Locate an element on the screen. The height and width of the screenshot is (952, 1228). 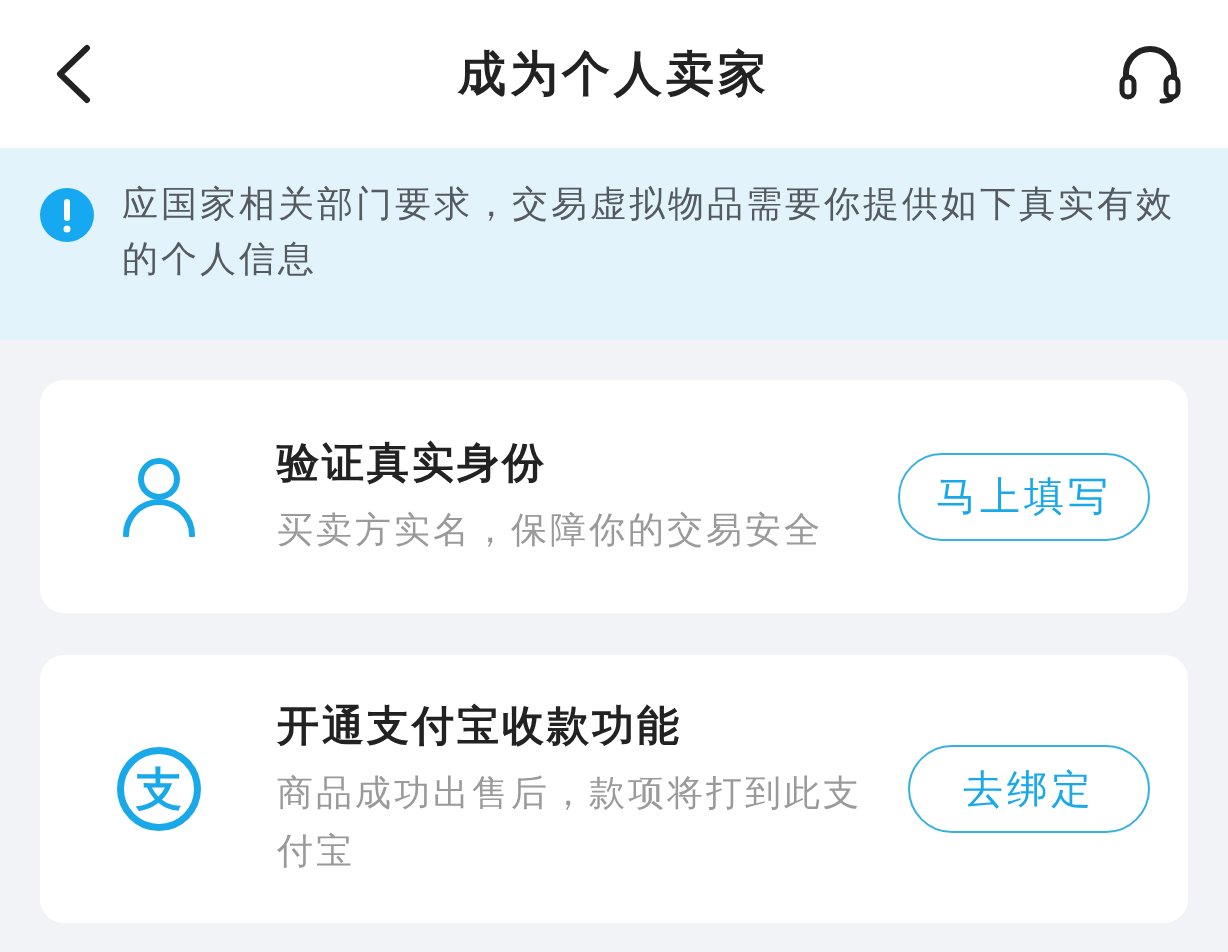
step-title: 开通支付宝收款功能 is located at coordinates (480, 726).